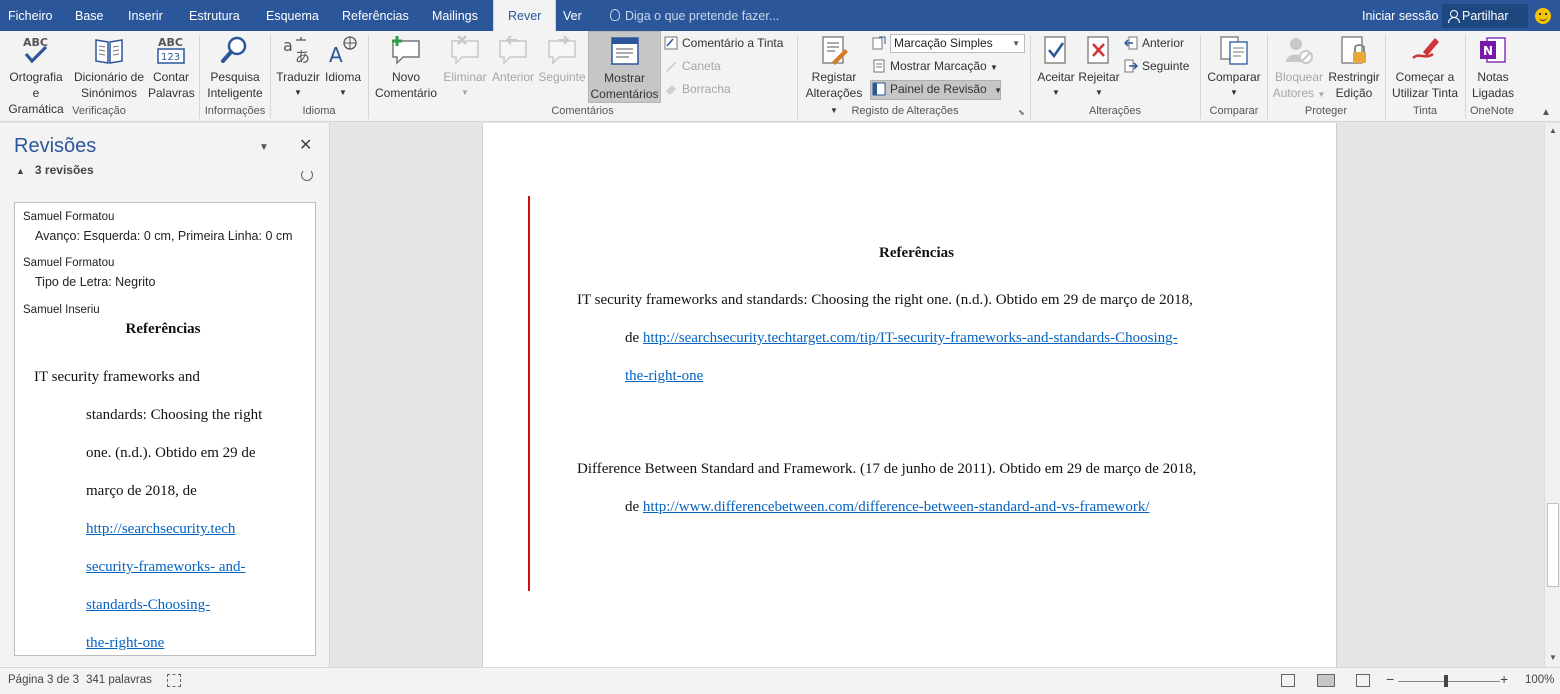 The width and height of the screenshot is (1560, 694). Describe the element at coordinates (624, 67) in the screenshot. I see `show-comments-button: Mostrar Comentários` at that location.